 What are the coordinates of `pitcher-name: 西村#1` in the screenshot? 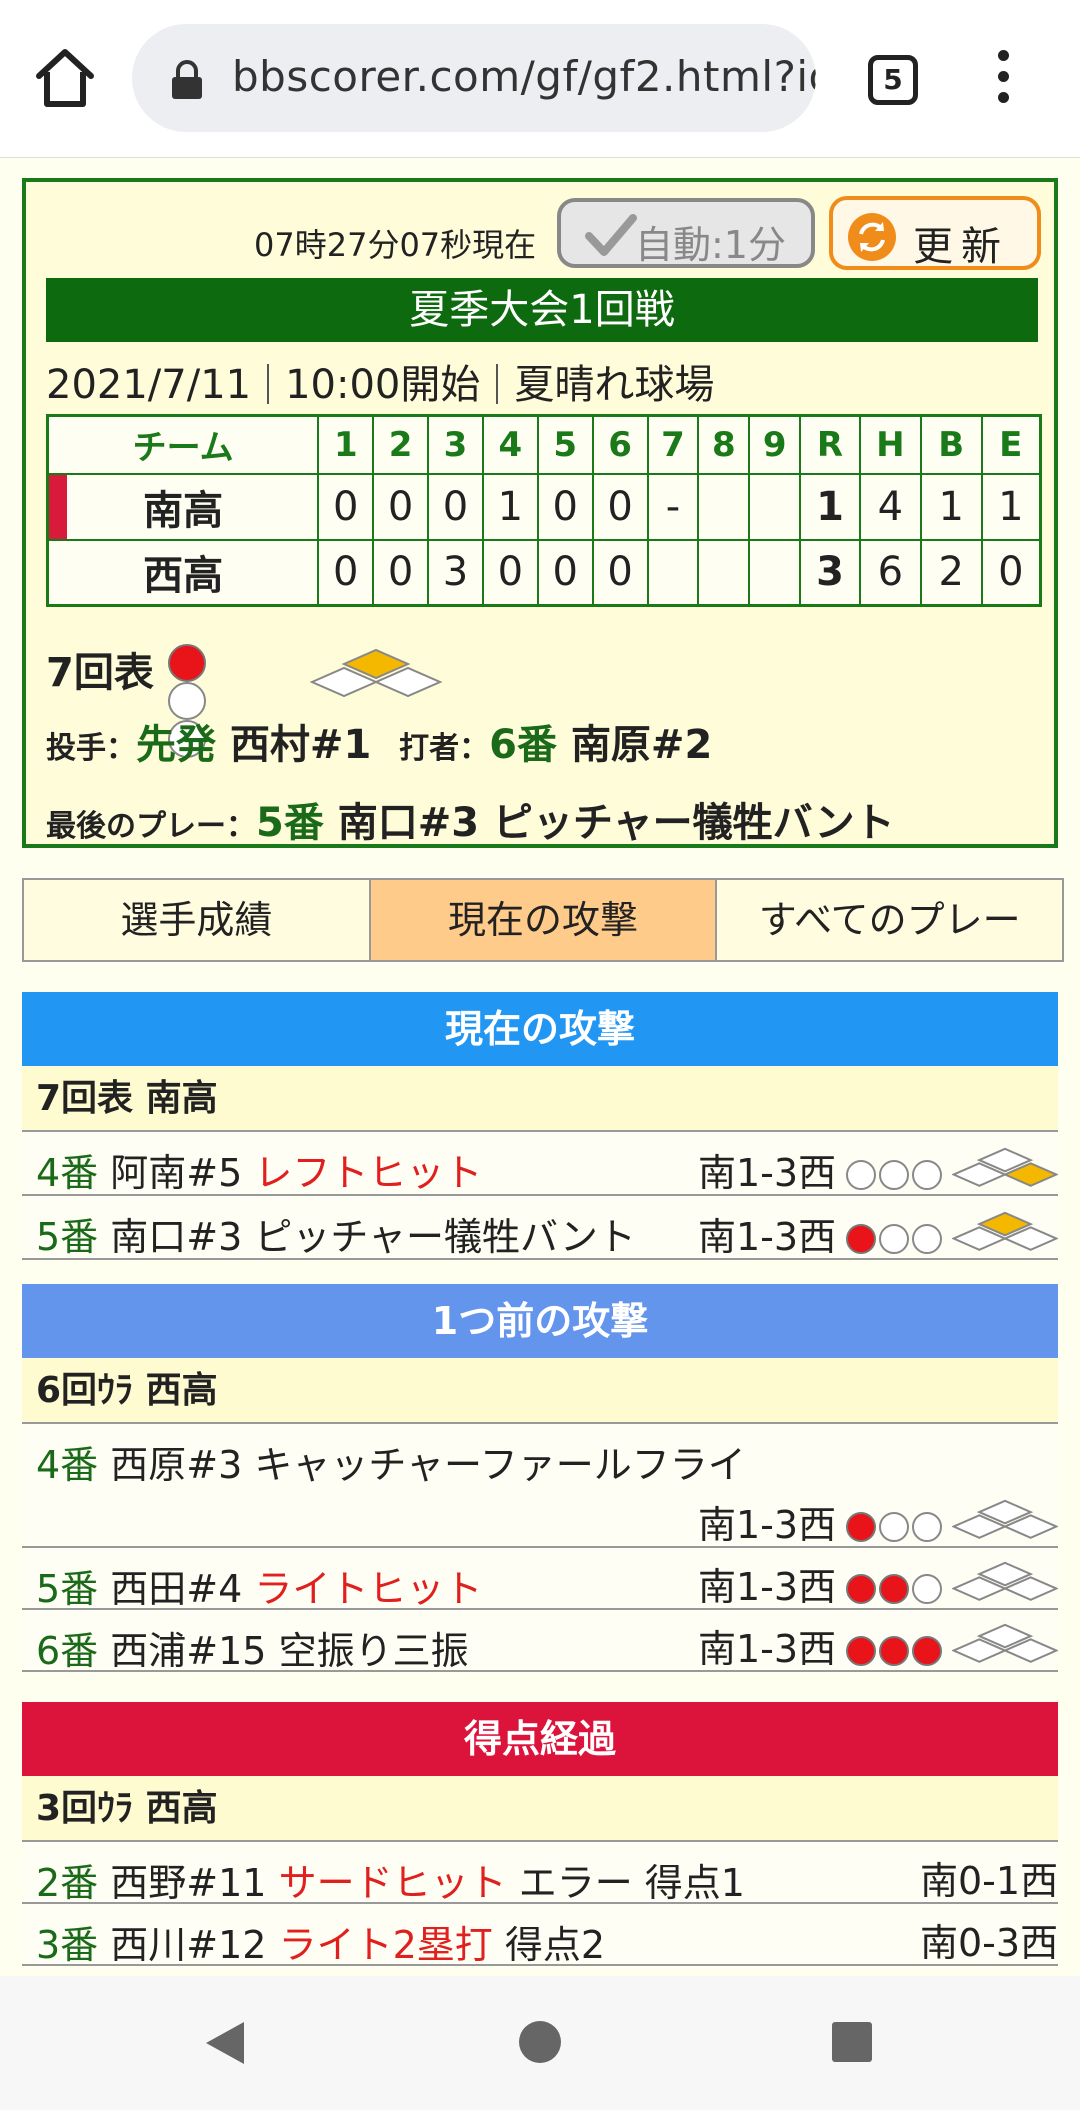 It's located at (300, 745).